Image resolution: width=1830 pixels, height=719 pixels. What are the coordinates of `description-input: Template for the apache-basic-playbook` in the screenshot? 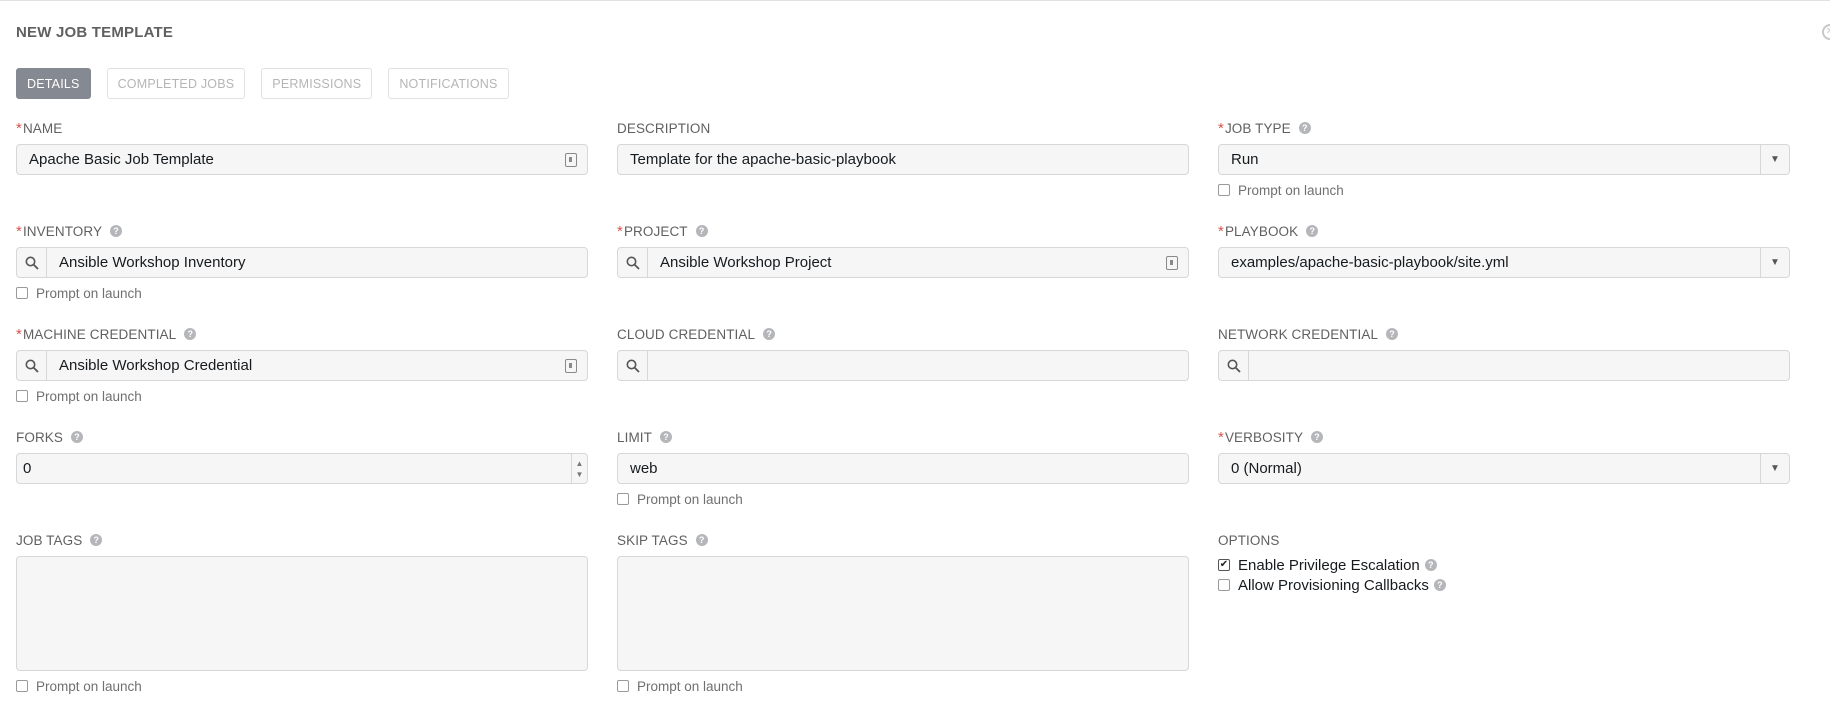 It's located at (903, 159).